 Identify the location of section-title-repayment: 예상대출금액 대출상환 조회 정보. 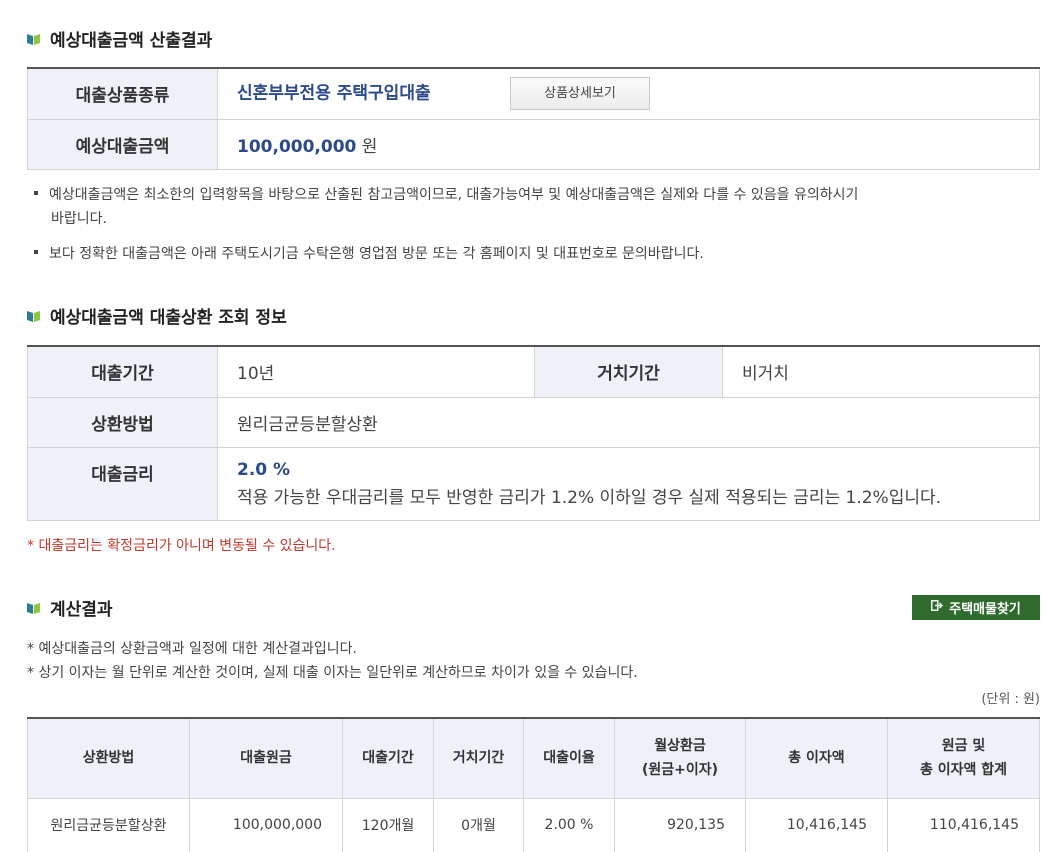
(157, 315).